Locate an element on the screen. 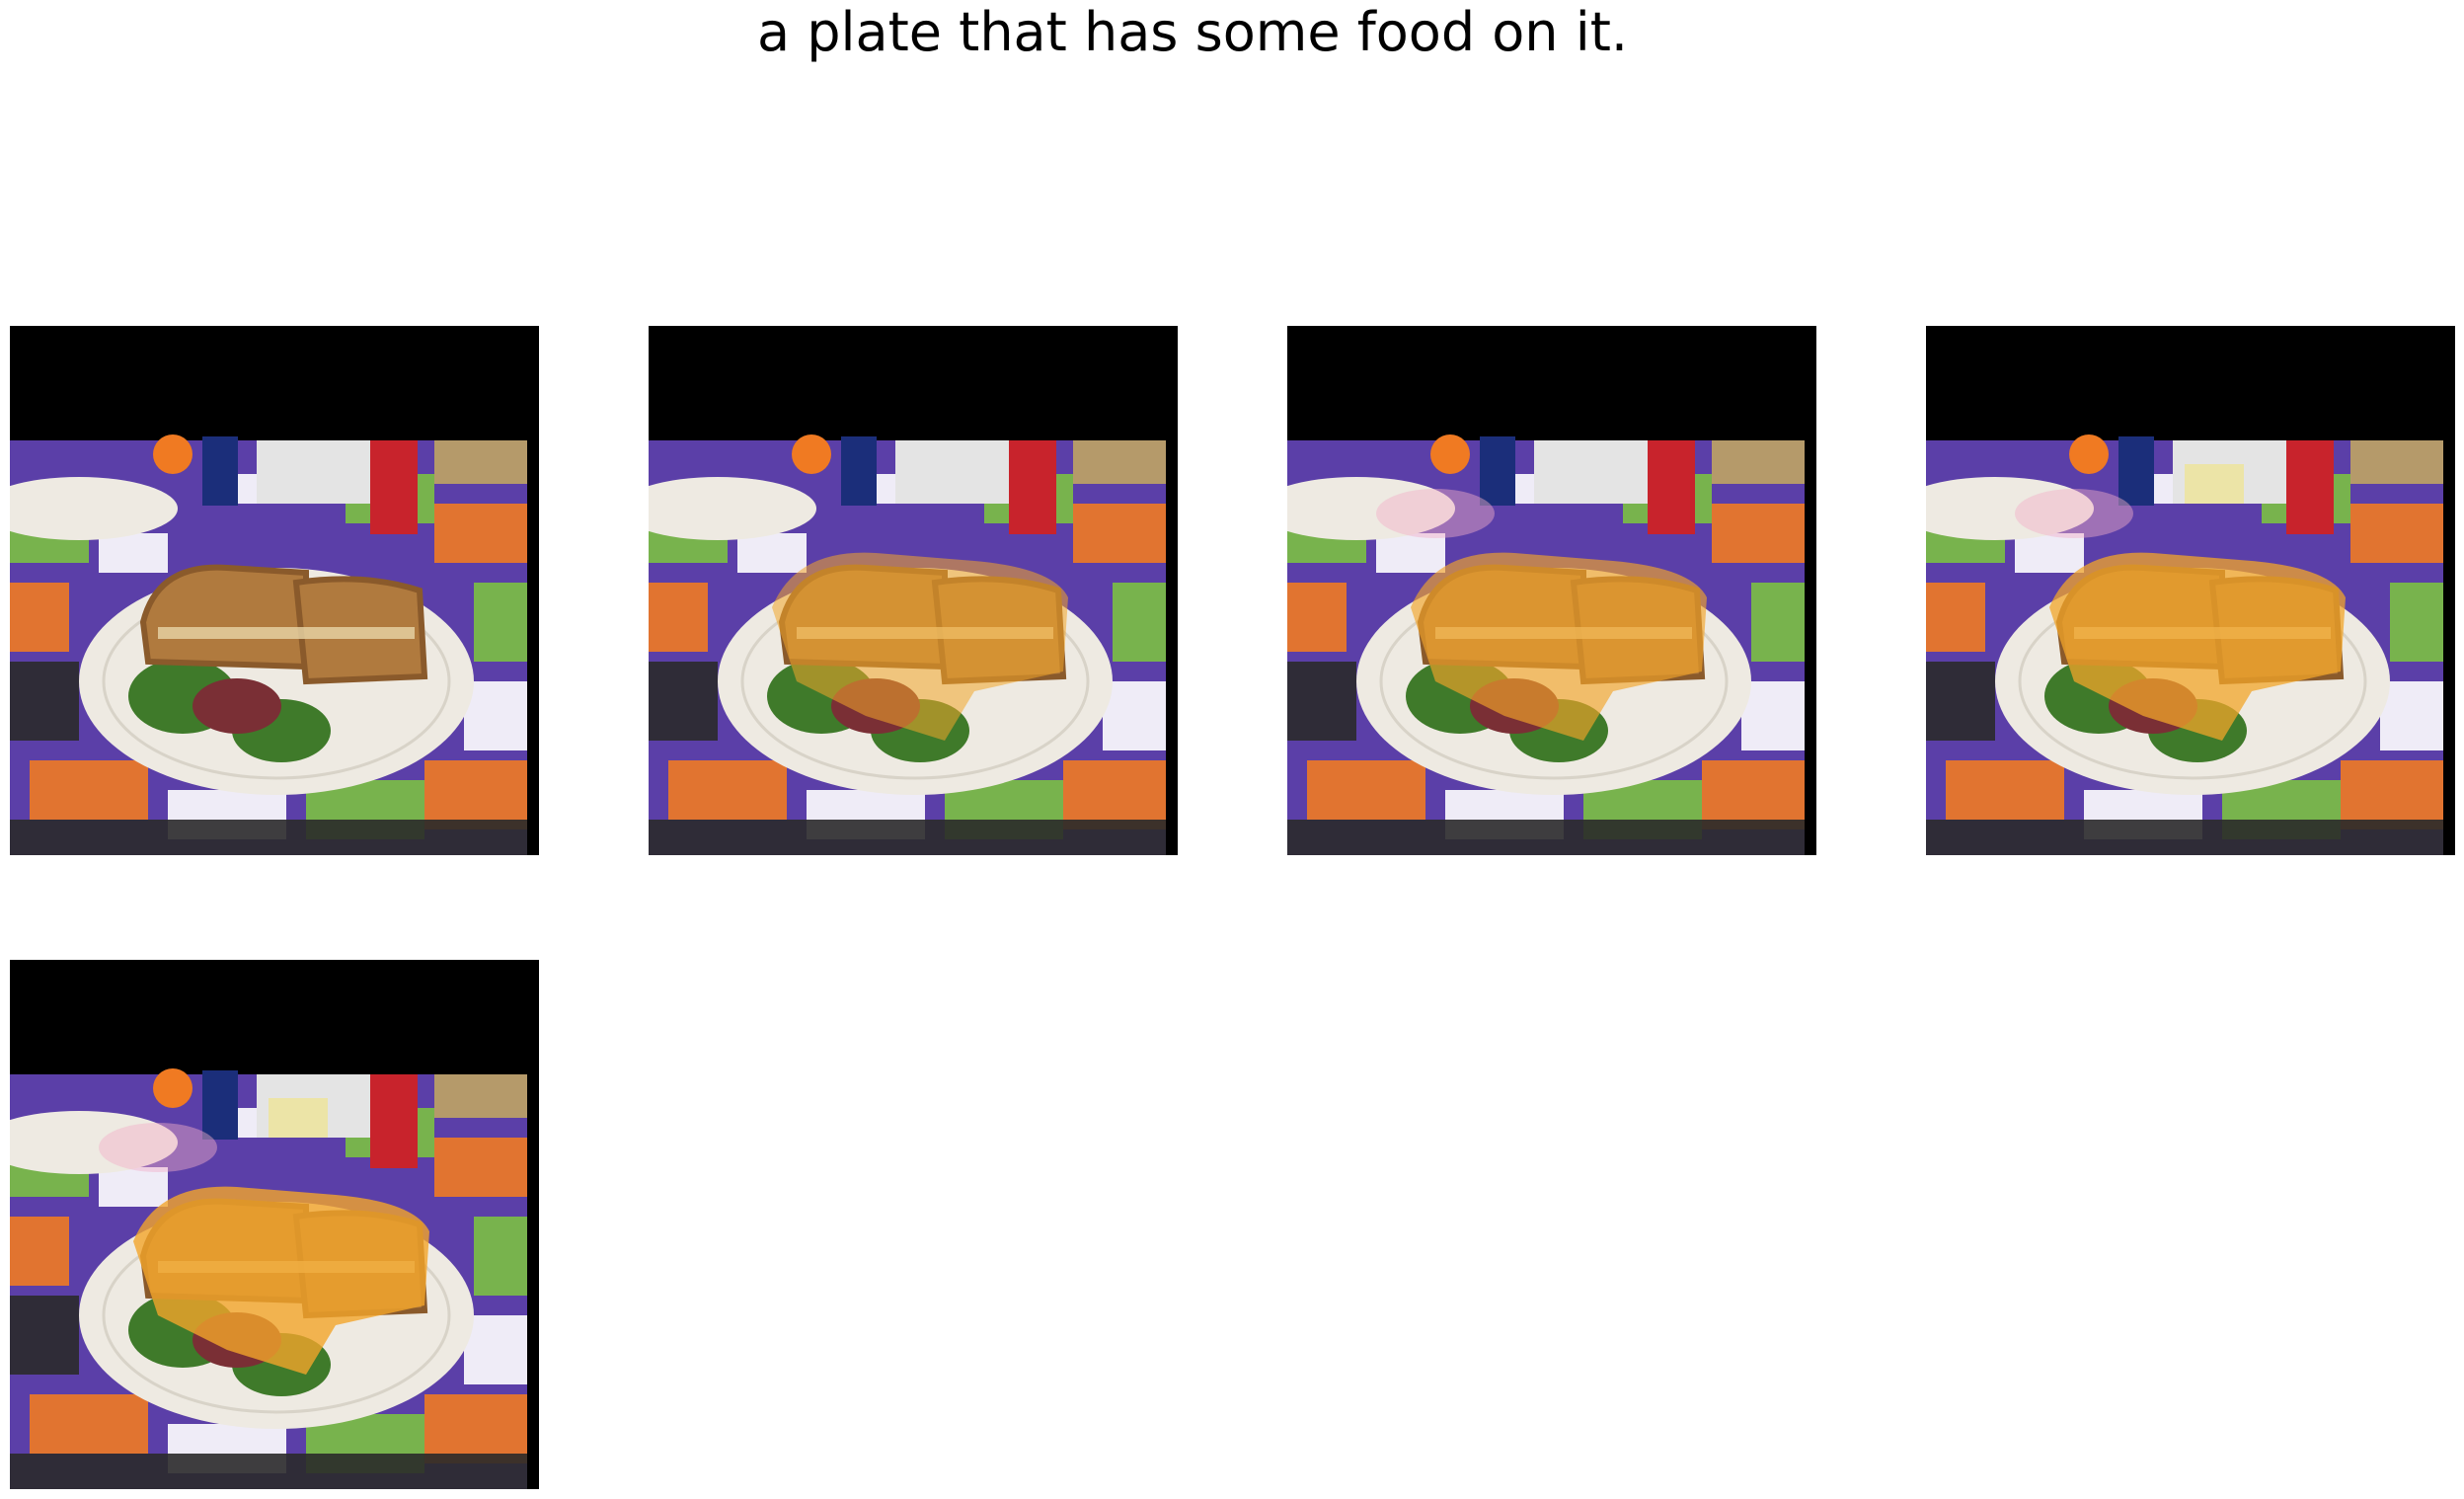  salami-slice is located at coordinates (236, 706).